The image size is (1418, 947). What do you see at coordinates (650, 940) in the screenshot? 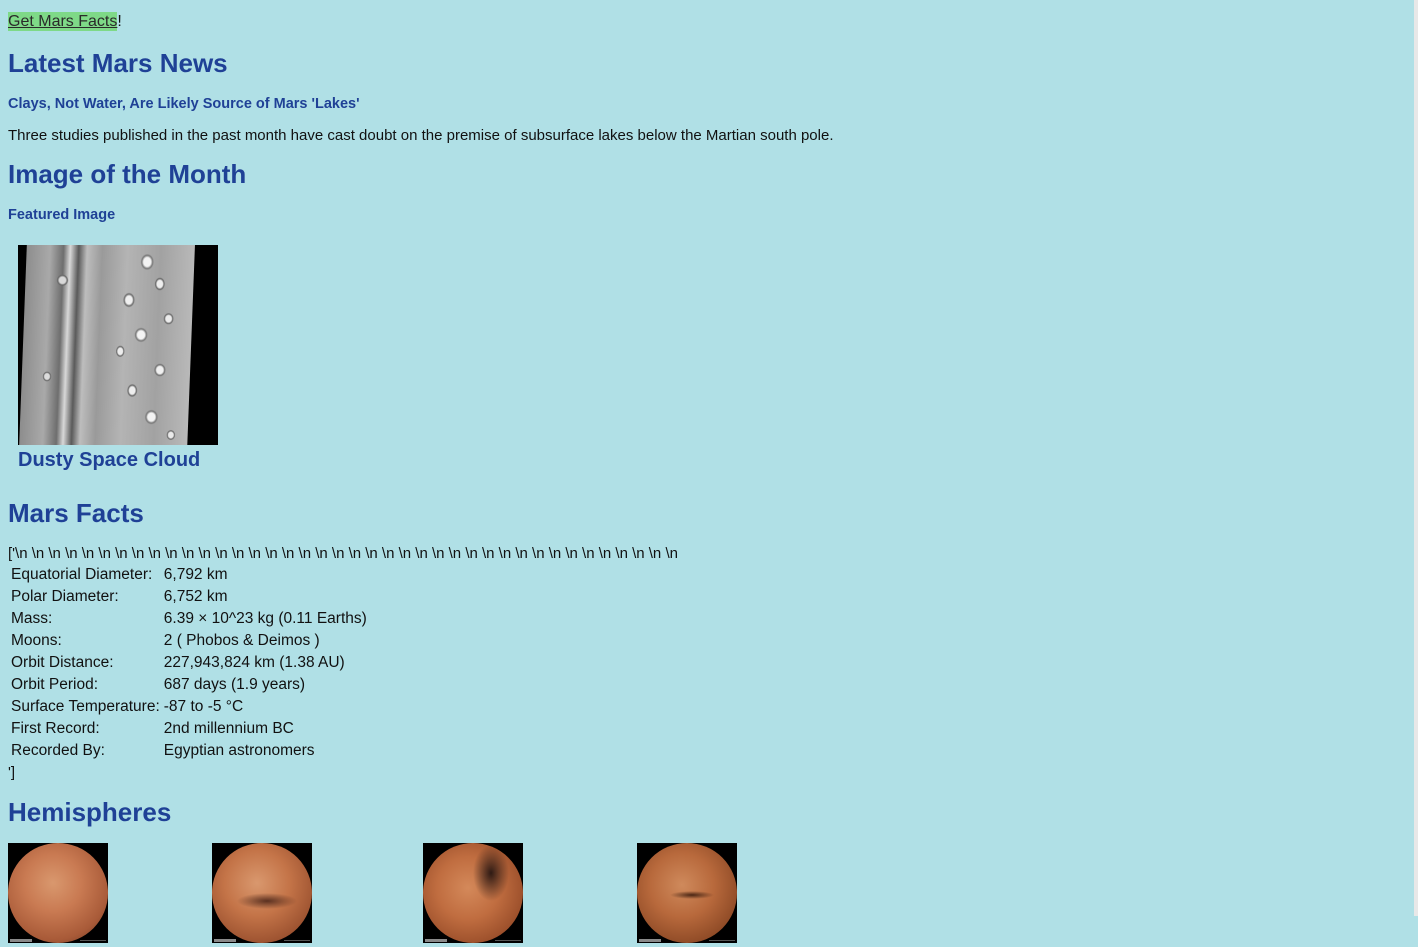
I see `hemisphere-4-logo` at bounding box center [650, 940].